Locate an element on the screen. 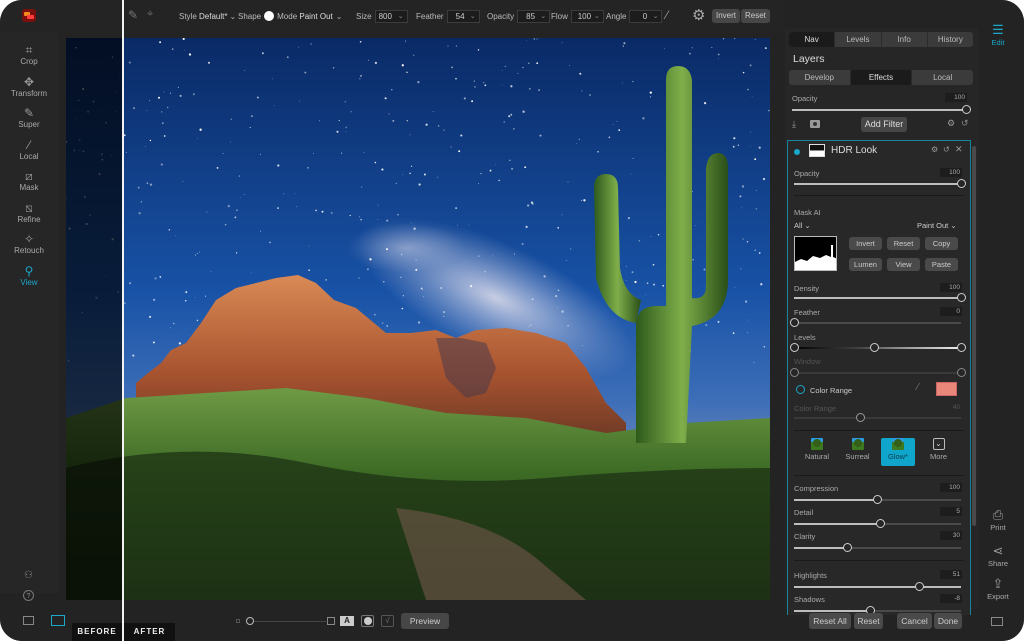  color-range-value: 40 is located at coordinates (951, 407).